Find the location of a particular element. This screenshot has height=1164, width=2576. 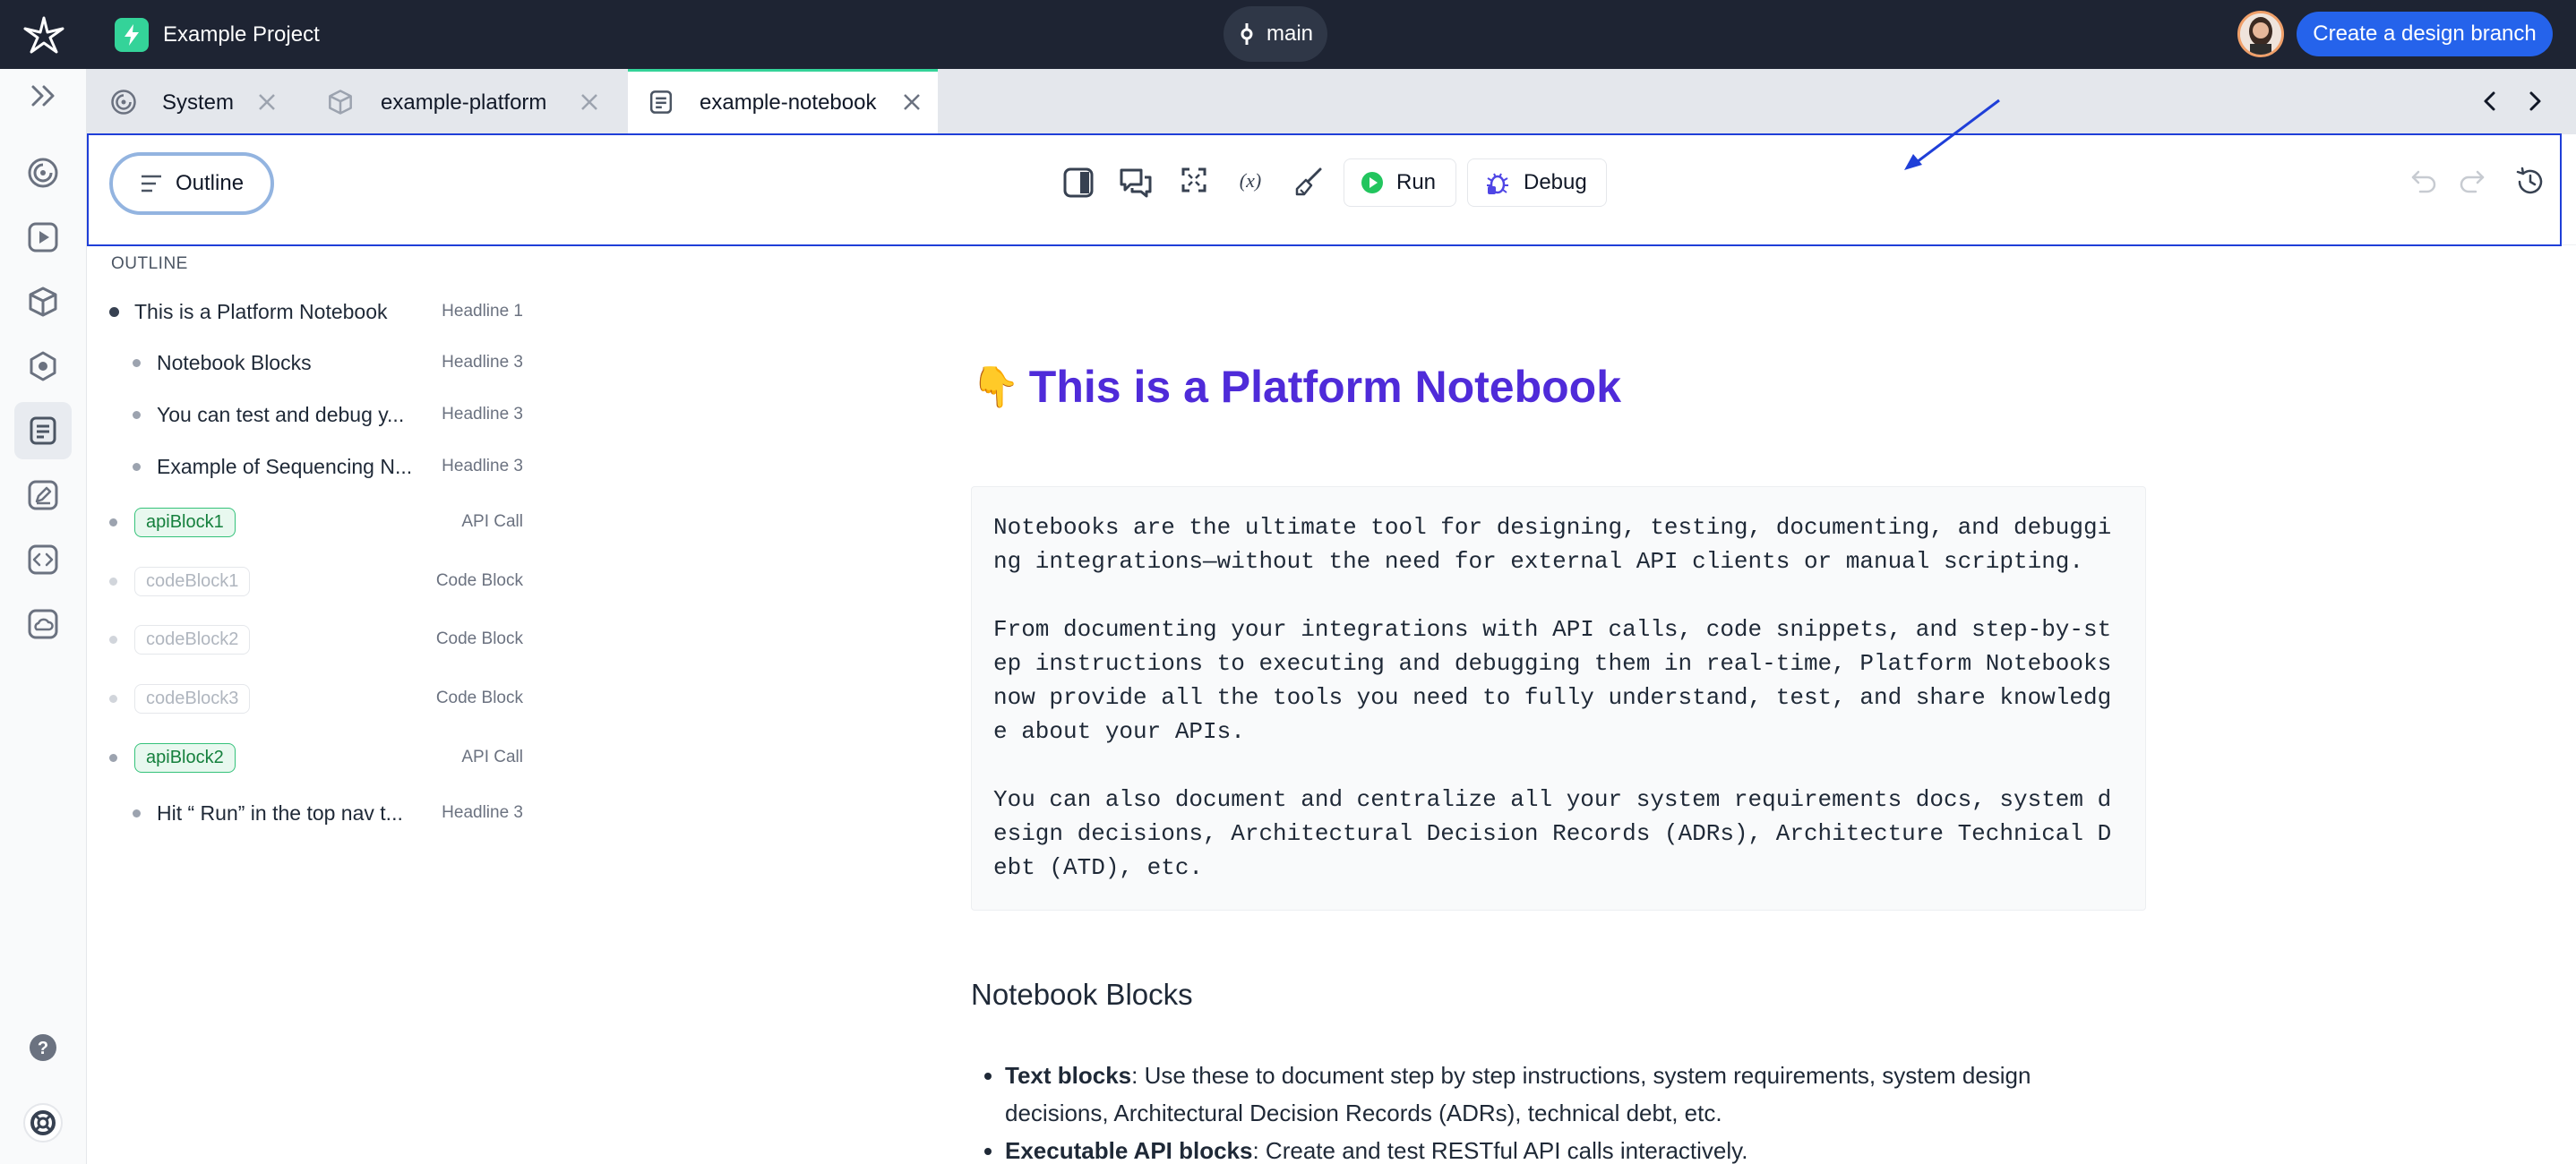

debug-label: Debug is located at coordinates (1555, 182).